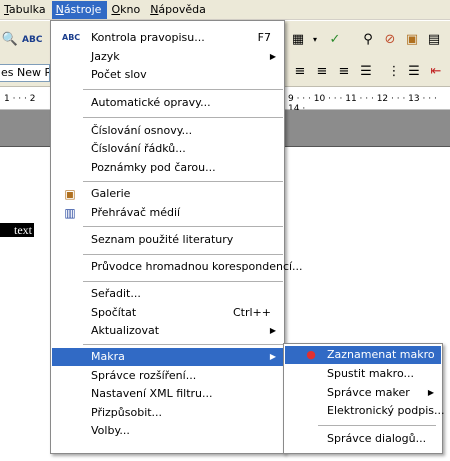 The image size is (450, 461). What do you see at coordinates (70, 213) in the screenshot?
I see `media-player-icon: ▥` at bounding box center [70, 213].